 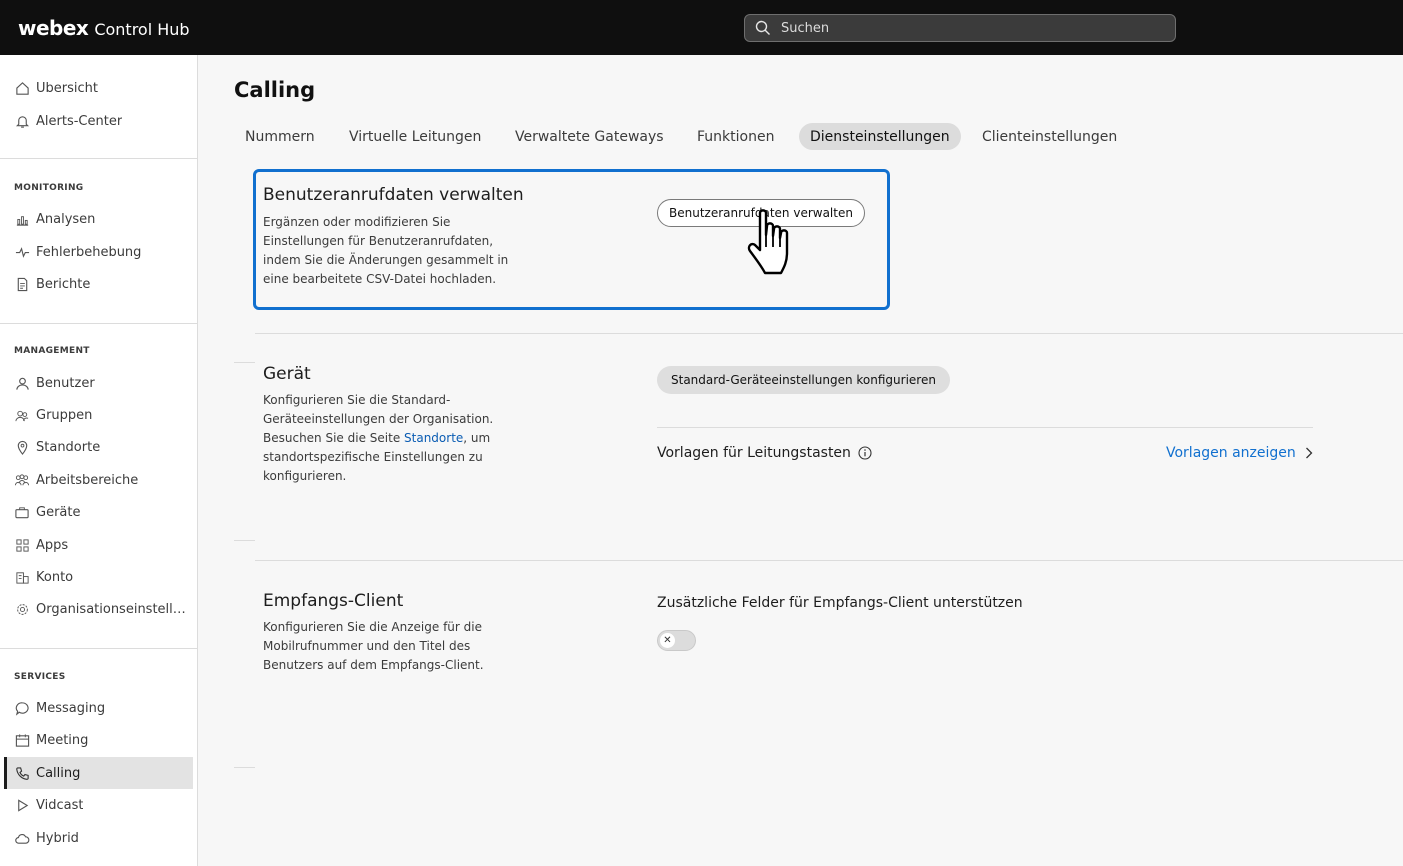 I want to click on sidebar-item-users: Benutzer, so click(x=98, y=383).